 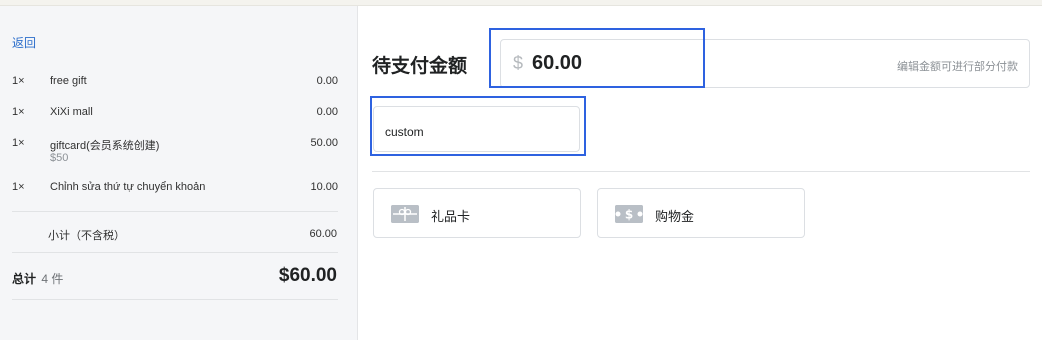 What do you see at coordinates (323, 234) in the screenshot?
I see `subtotal-value: 60.00` at bounding box center [323, 234].